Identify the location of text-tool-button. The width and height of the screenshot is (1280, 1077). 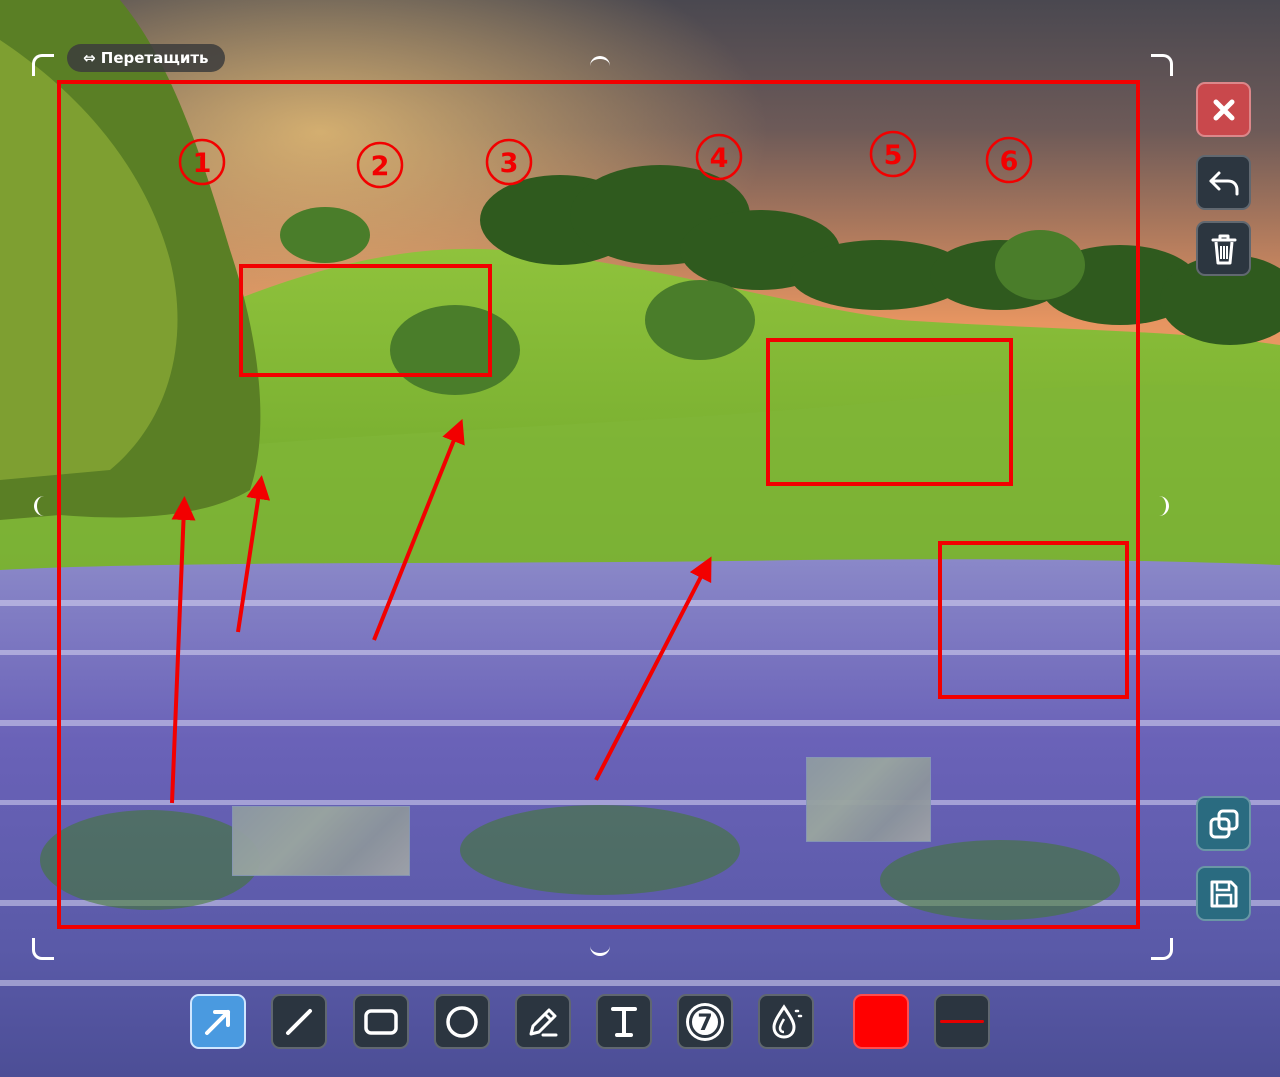
(624, 1021).